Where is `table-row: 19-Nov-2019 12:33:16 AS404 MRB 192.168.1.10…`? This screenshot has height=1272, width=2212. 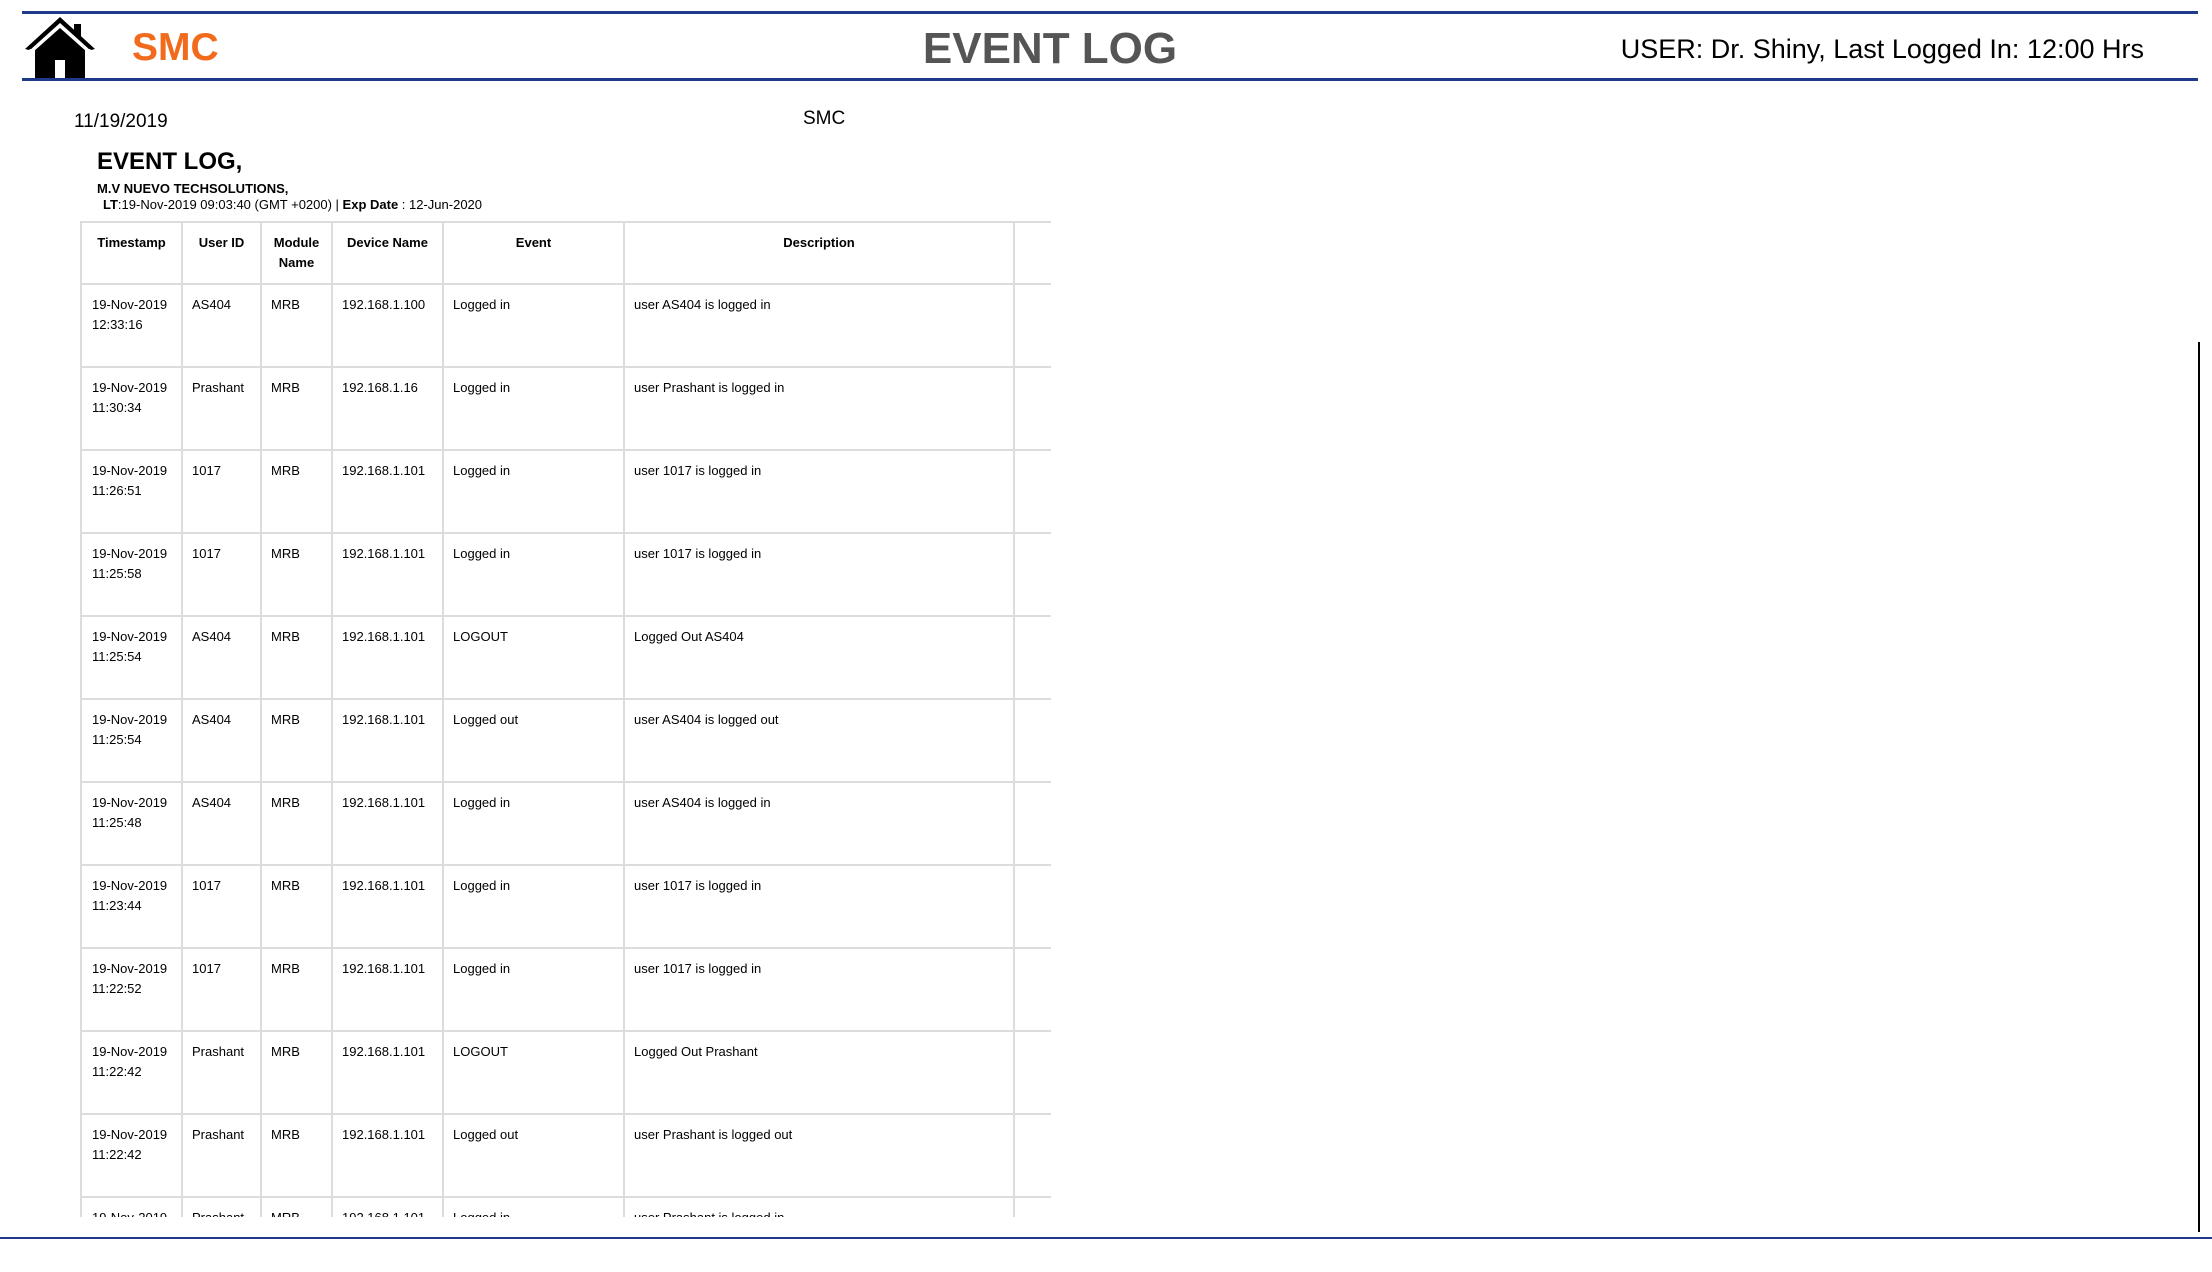 table-row: 19-Nov-2019 12:33:16 AS404 MRB 192.168.1.10… is located at coordinates (565, 325).